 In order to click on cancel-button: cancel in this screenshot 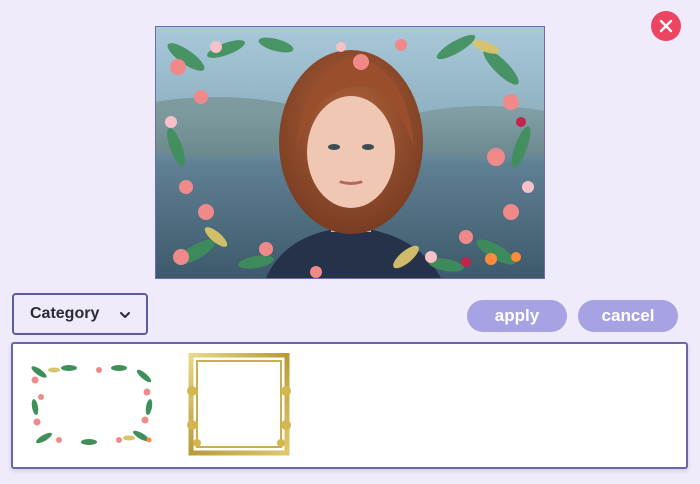, I will do `click(628, 316)`.